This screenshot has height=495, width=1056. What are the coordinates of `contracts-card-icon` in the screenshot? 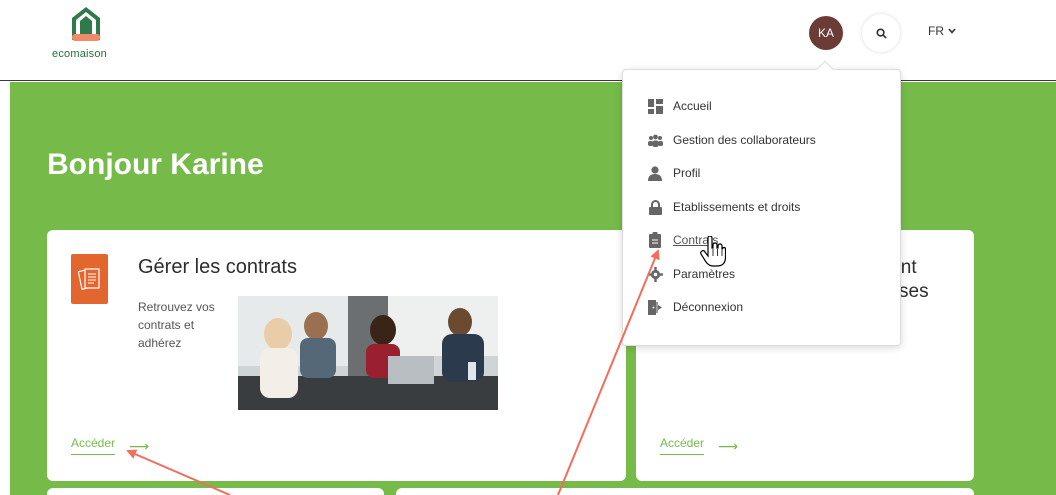 It's located at (89, 279).